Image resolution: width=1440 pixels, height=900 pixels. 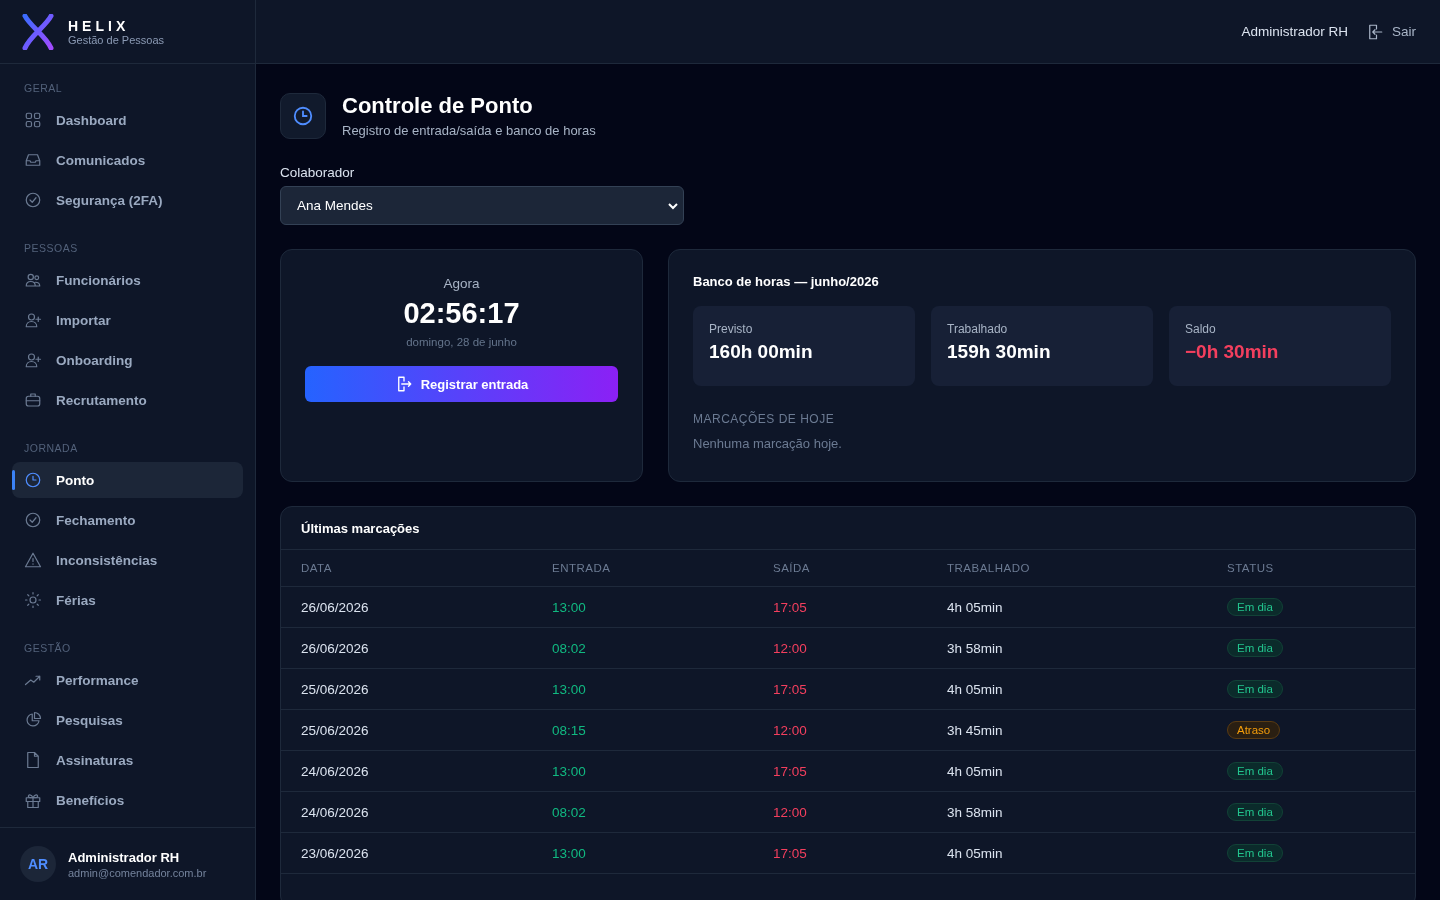 I want to click on card-title: Últimas marcações, so click(x=848, y=528).